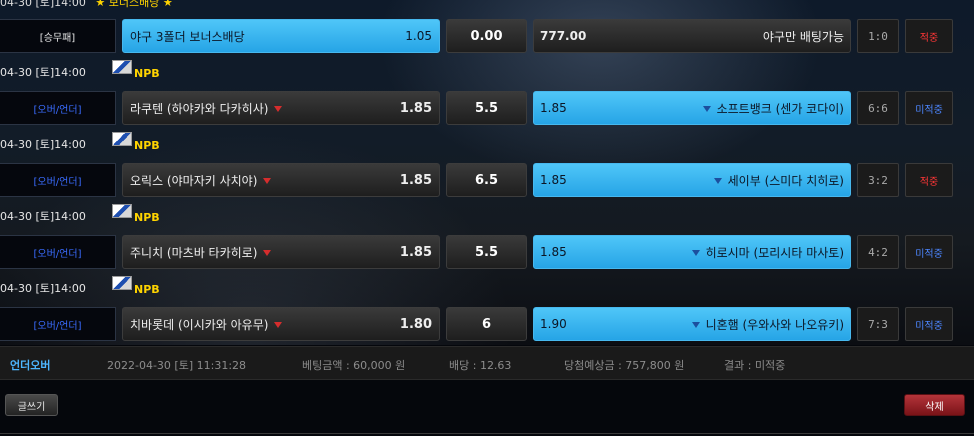  Describe the element at coordinates (30, 365) in the screenshot. I see `summary-bet-type: 언더오버` at that location.